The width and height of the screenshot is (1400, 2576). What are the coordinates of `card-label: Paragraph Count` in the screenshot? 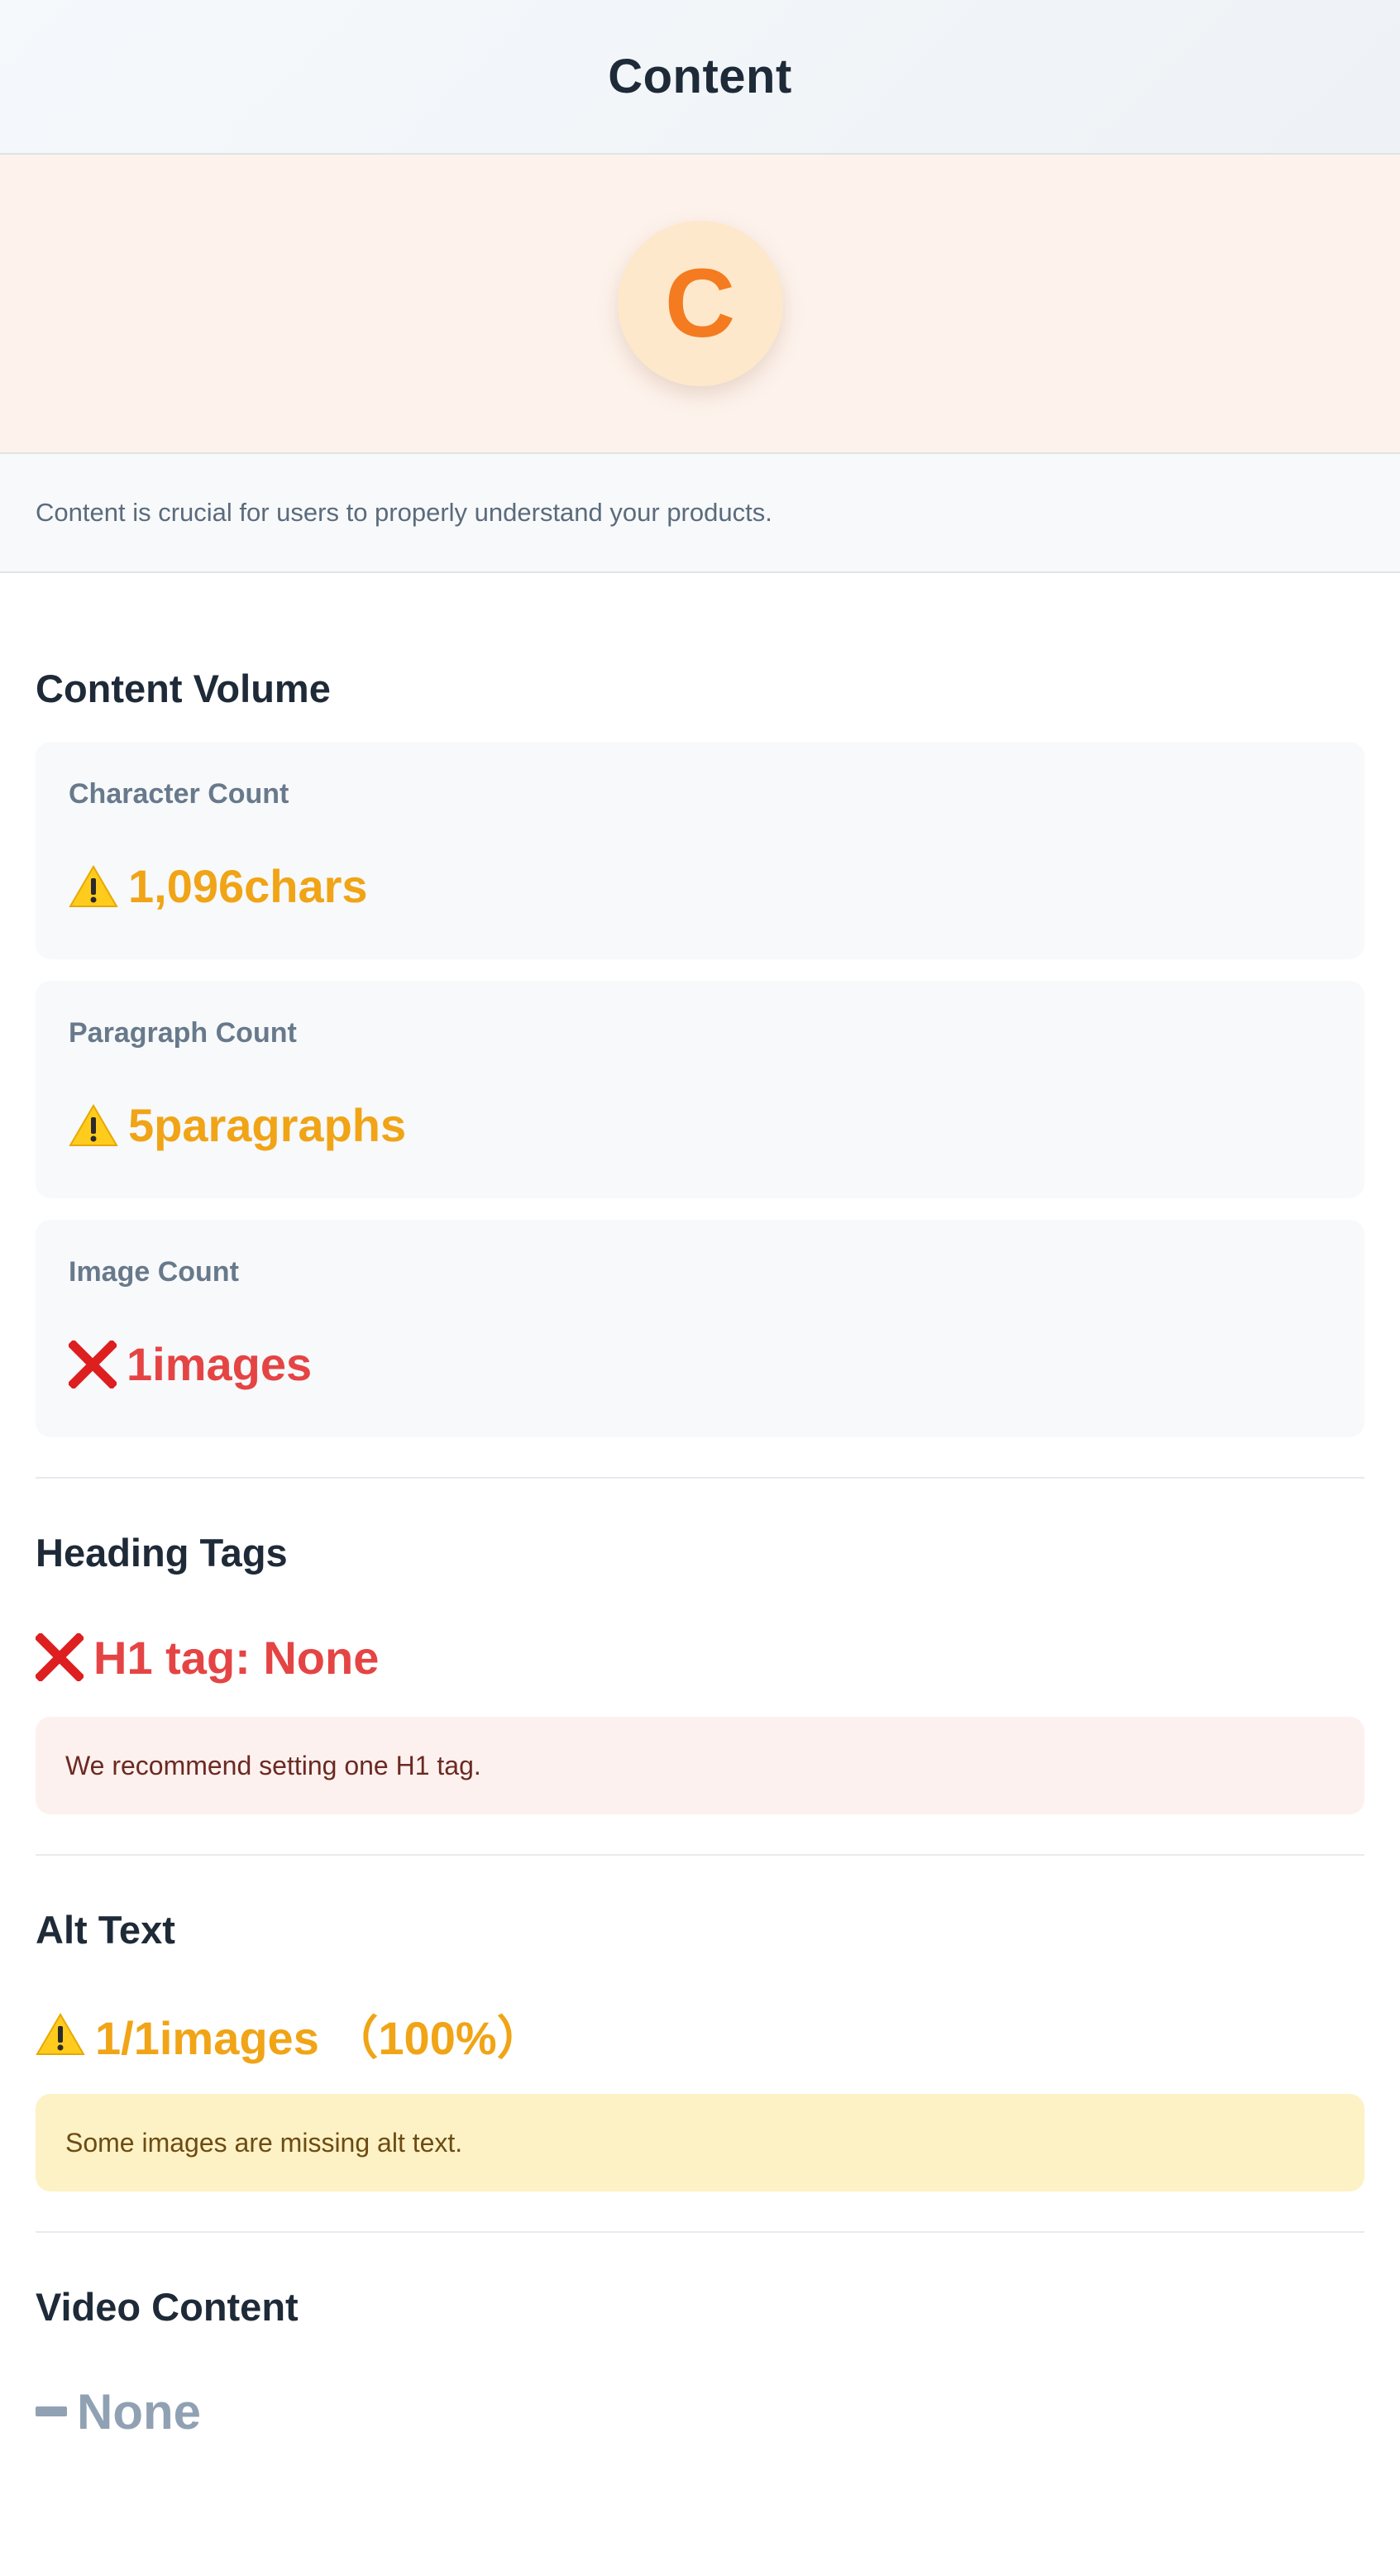 It's located at (183, 1033).